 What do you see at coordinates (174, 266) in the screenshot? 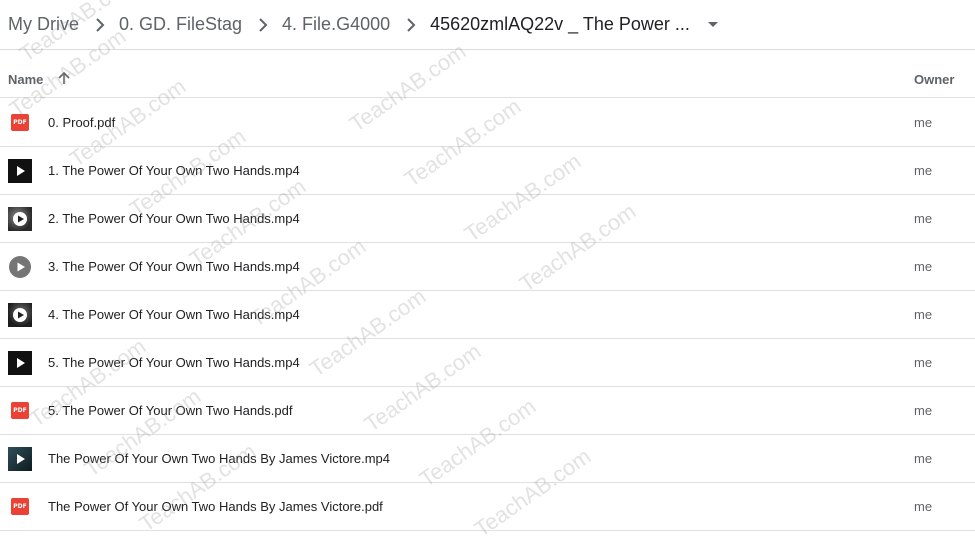
I see `file-name: 3. The Power Of Your Own Two Hands.mp4` at bounding box center [174, 266].